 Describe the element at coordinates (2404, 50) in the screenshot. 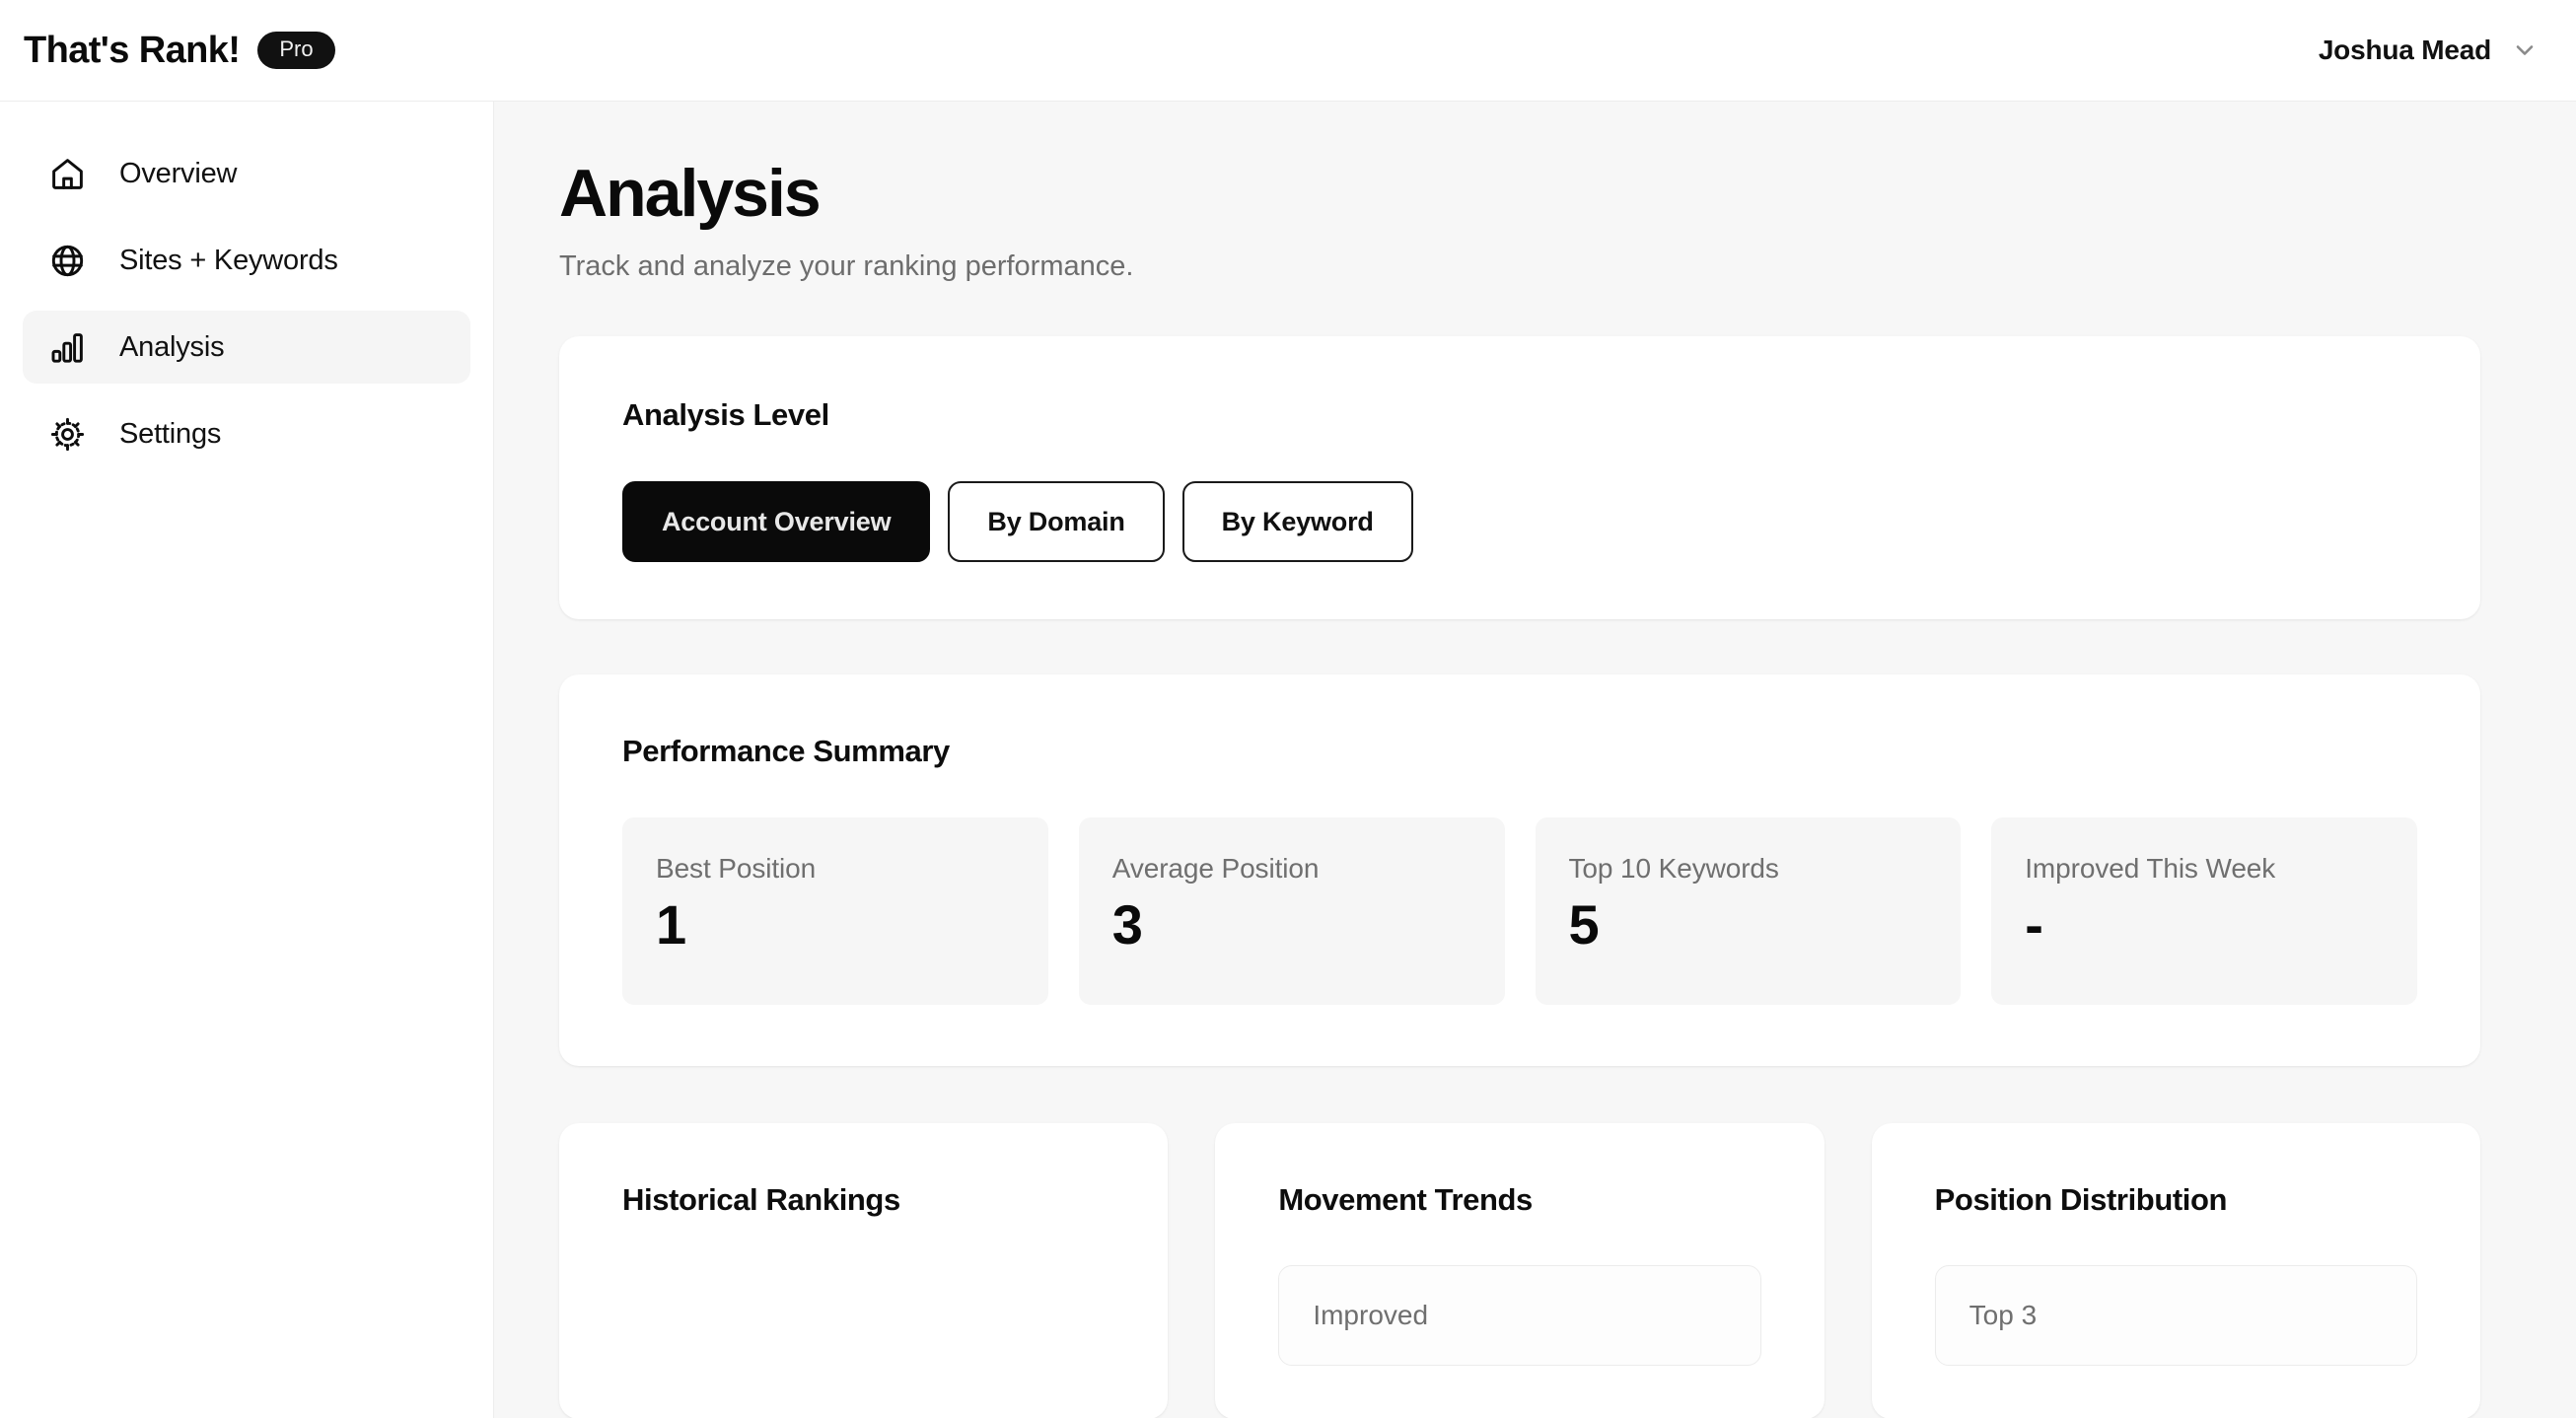

I see `user-name: Joshua Mead` at that location.